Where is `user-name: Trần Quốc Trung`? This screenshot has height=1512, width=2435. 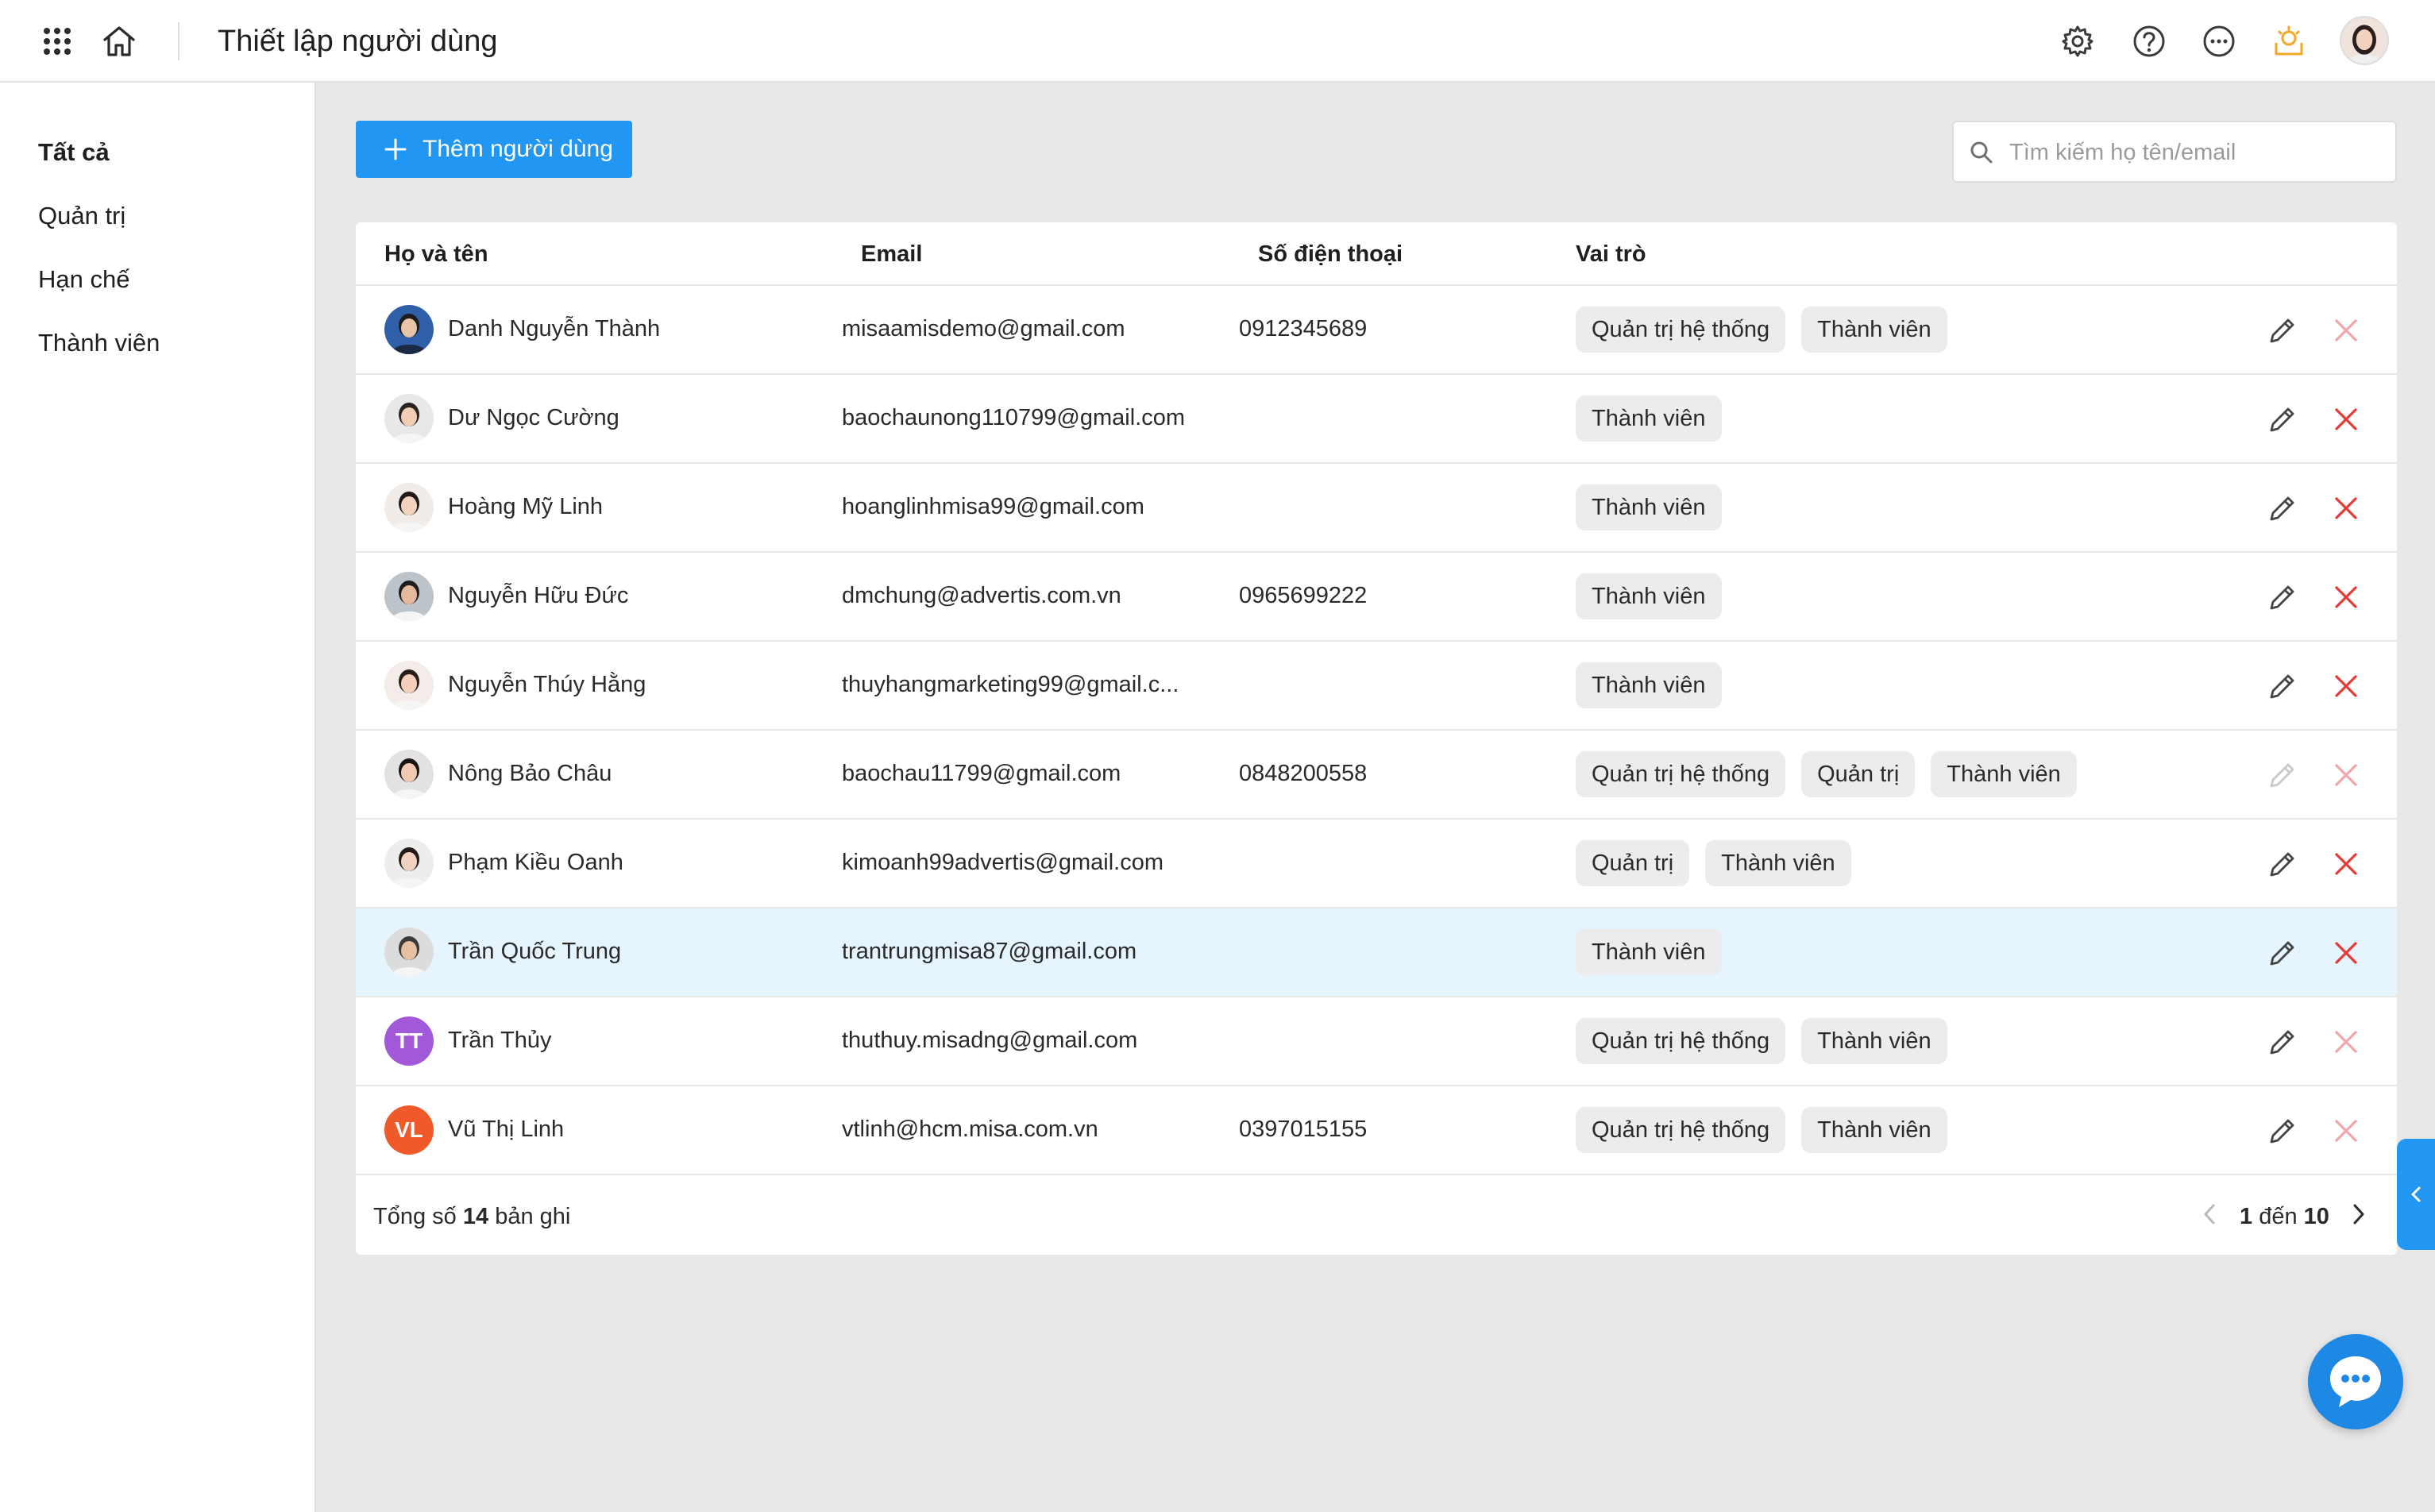 user-name: Trần Quốc Trung is located at coordinates (535, 951).